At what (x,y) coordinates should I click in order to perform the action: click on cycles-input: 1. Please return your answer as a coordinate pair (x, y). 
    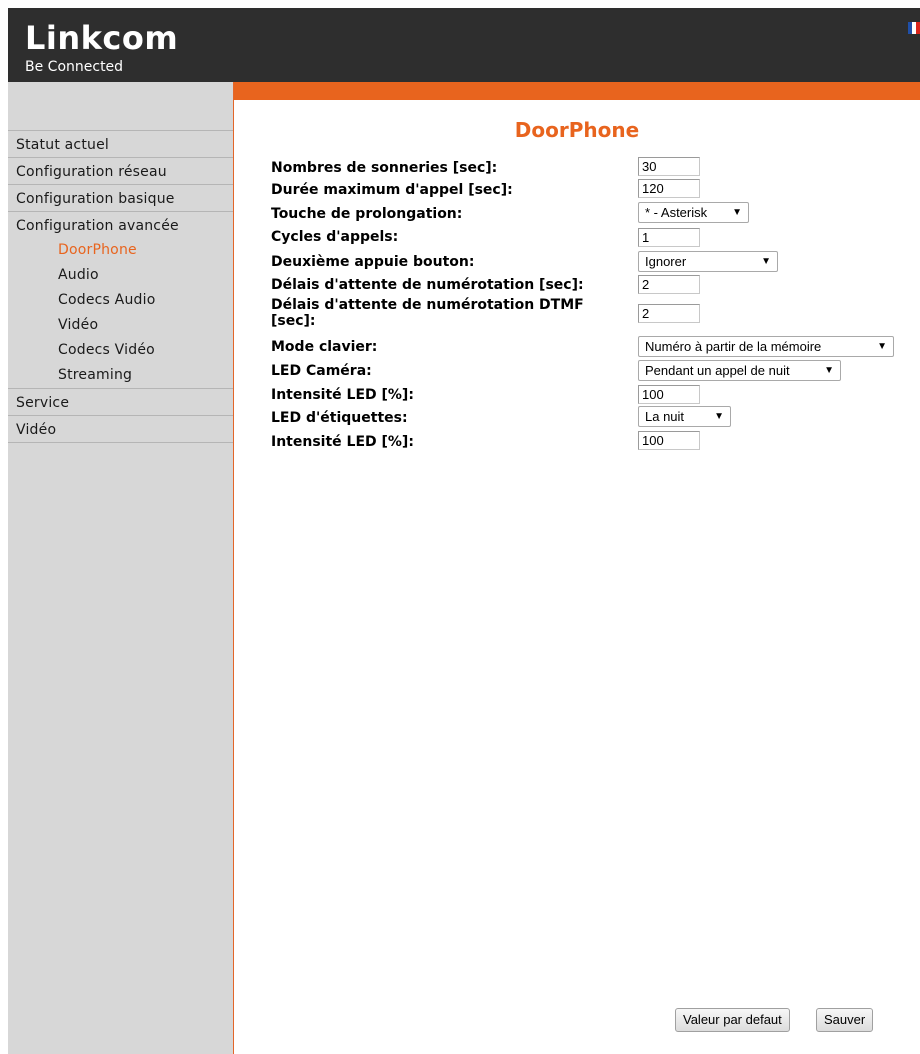
    Looking at the image, I should click on (669, 237).